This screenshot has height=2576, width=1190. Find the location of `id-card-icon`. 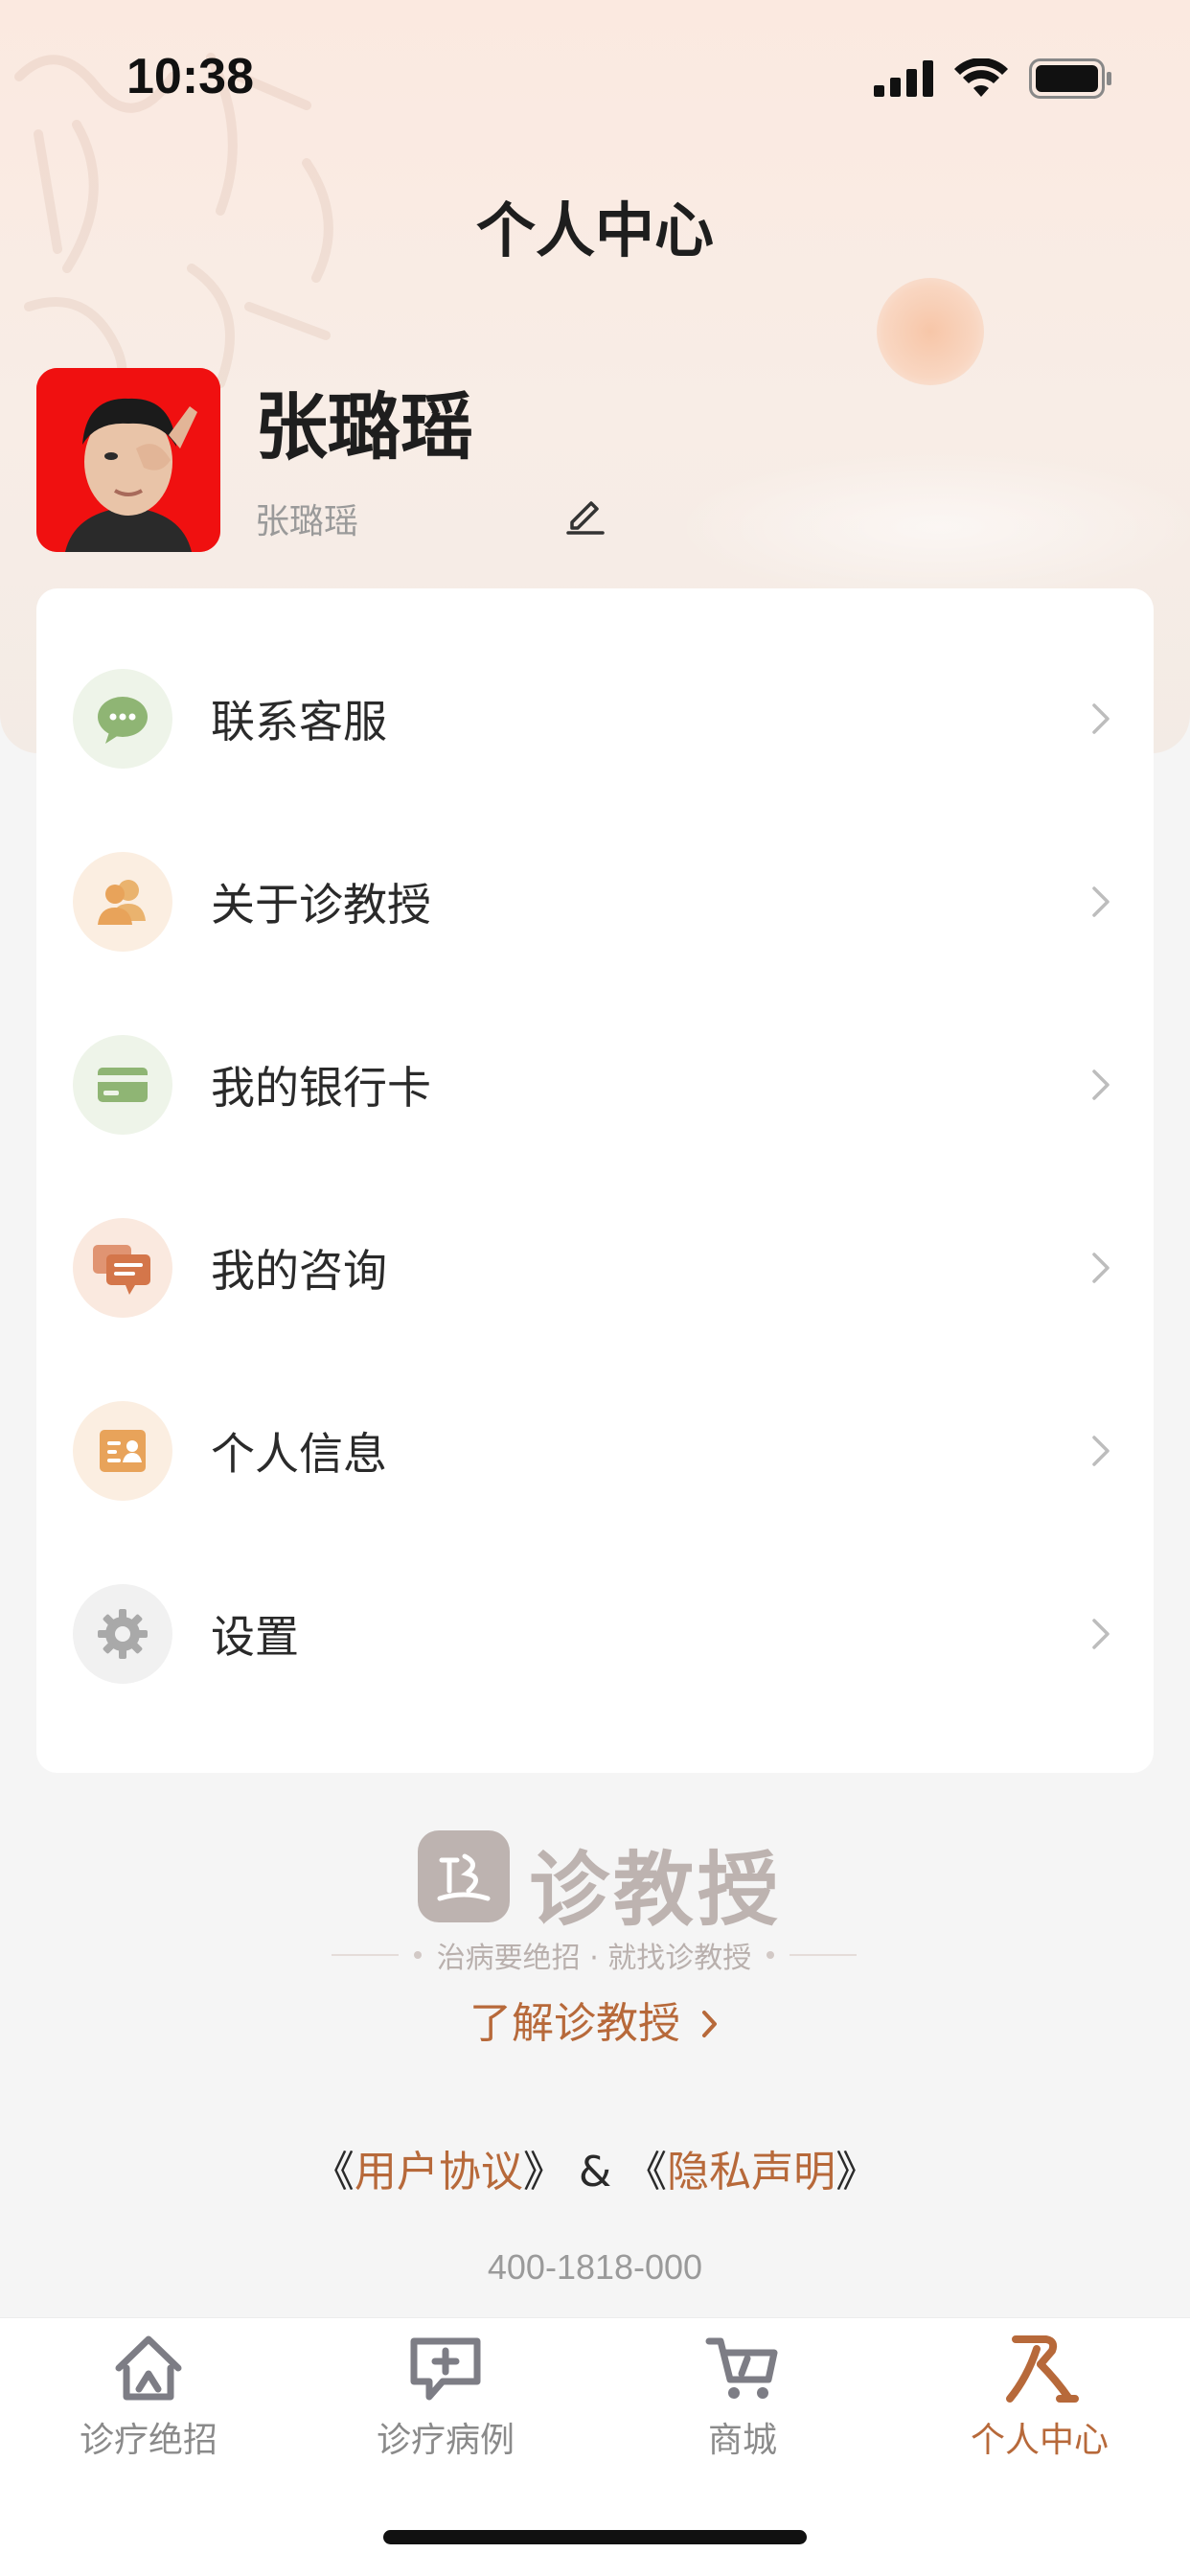

id-card-icon is located at coordinates (123, 1450).